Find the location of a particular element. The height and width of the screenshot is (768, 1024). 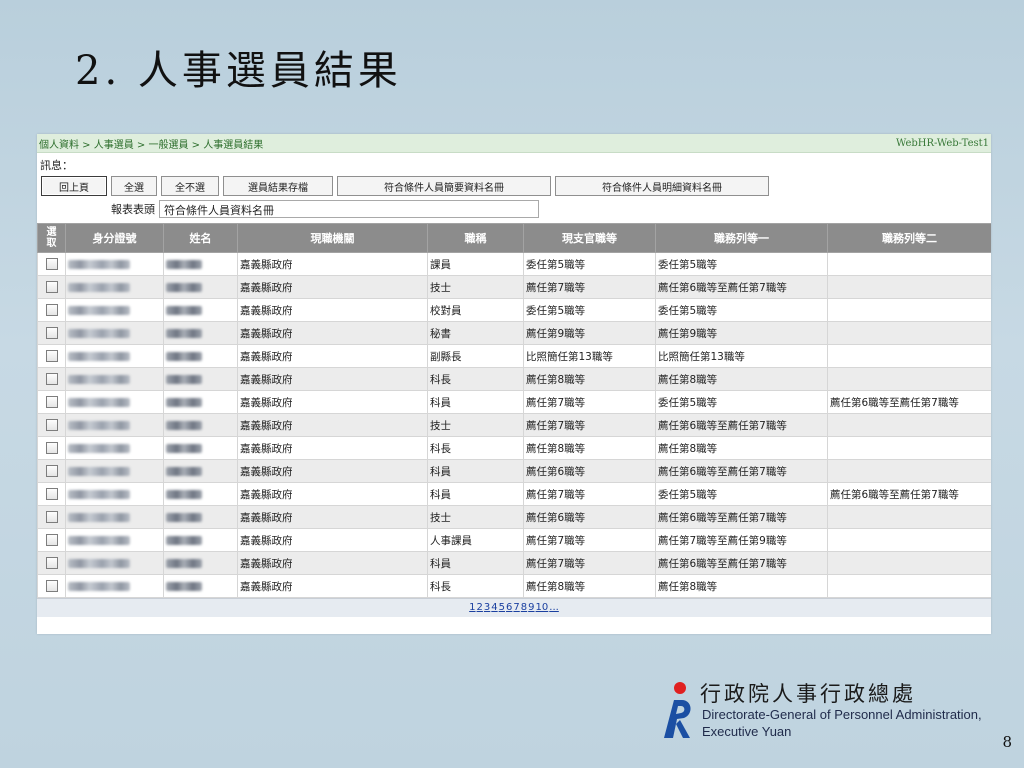

table-row: 嘉義縣政府 技士 薦任第6職等 薦任第6職等至薦任第7職等 is located at coordinates (514, 517).